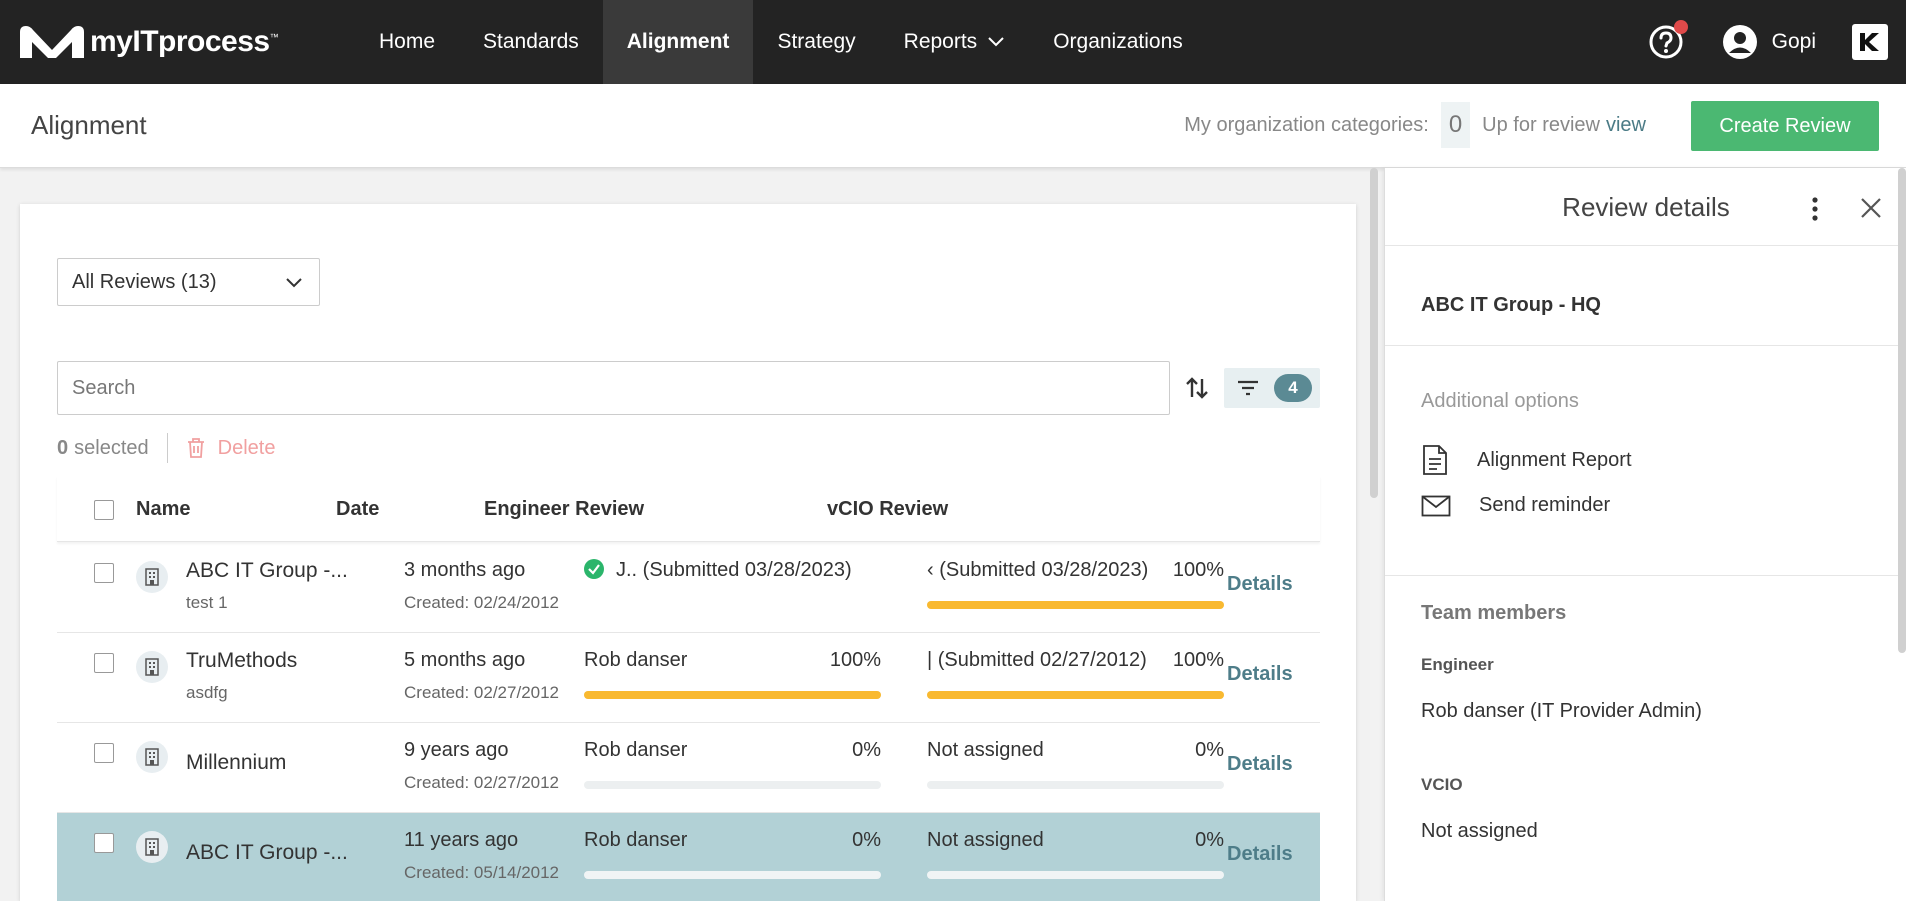 This screenshot has height=901, width=1906. What do you see at coordinates (89, 125) in the screenshot?
I see `page-title: Alignment` at bounding box center [89, 125].